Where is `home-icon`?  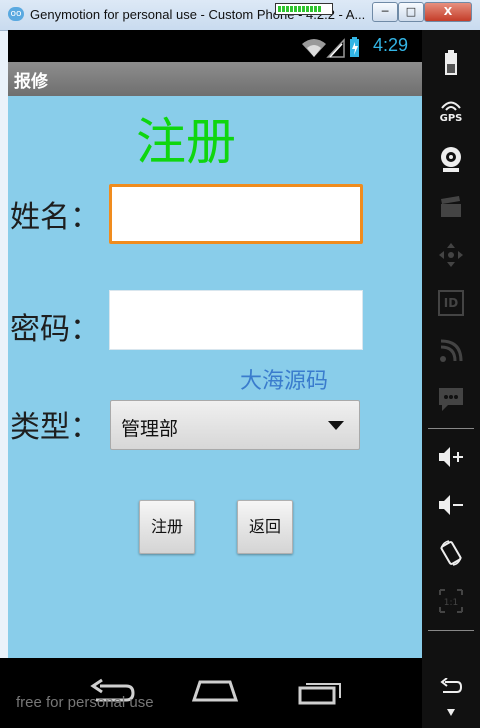
home-icon is located at coordinates (215, 691).